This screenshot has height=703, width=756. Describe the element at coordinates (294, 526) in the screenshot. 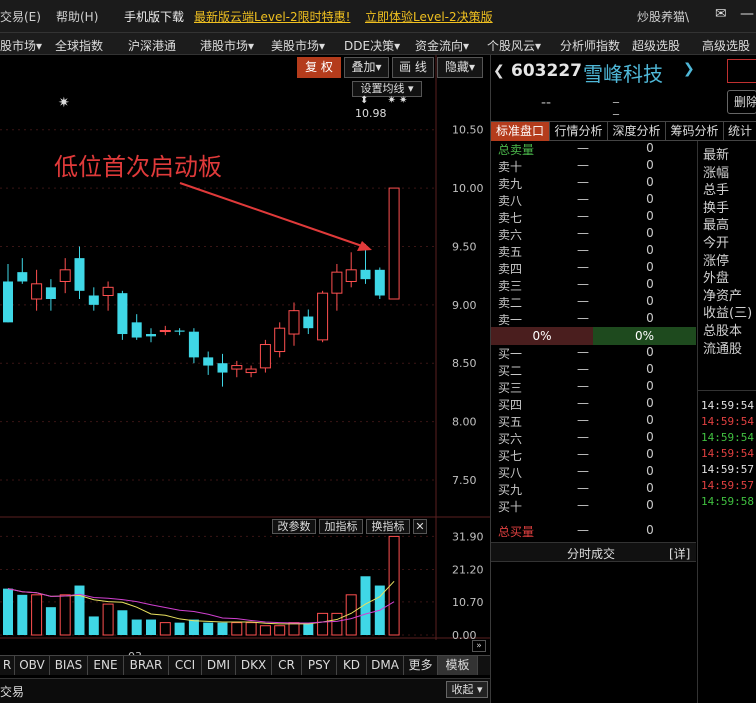

I see `edit-params-button: 改参数` at that location.